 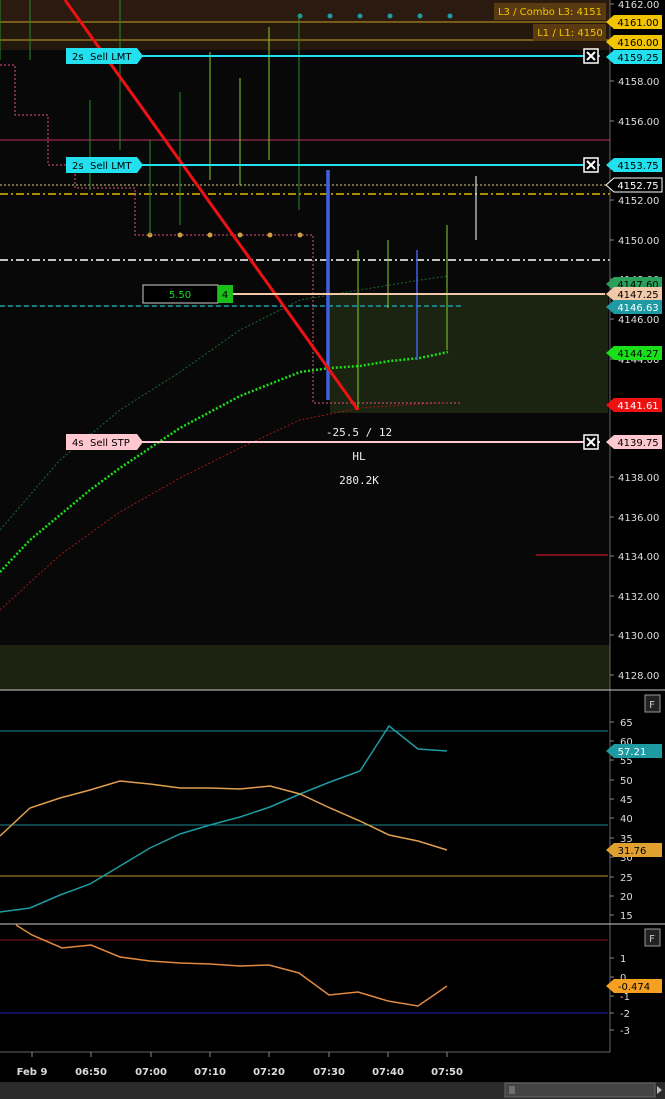 I want to click on price-tick-label: 4162.00, so click(x=638, y=5).